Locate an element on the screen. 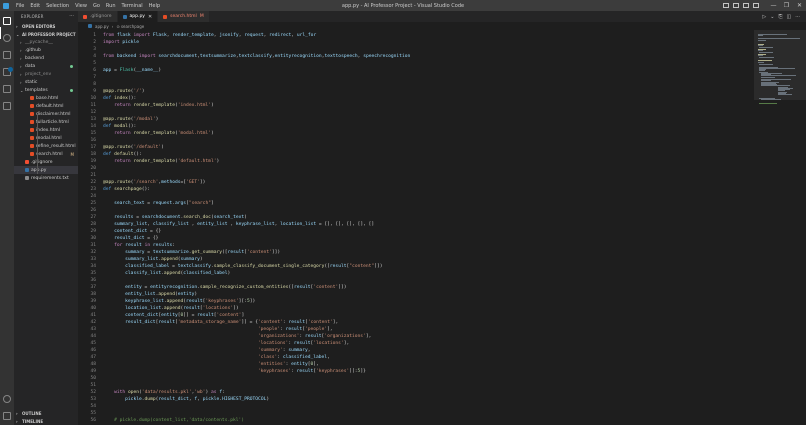 Image resolution: width=806 pixels, height=425 pixels. source-control-icon is located at coordinates (7, 55).